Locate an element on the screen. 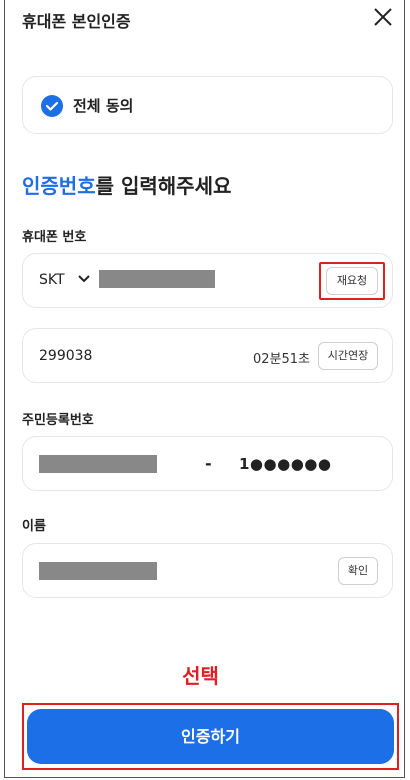  select-annotation: 선택 is located at coordinates (200, 676).